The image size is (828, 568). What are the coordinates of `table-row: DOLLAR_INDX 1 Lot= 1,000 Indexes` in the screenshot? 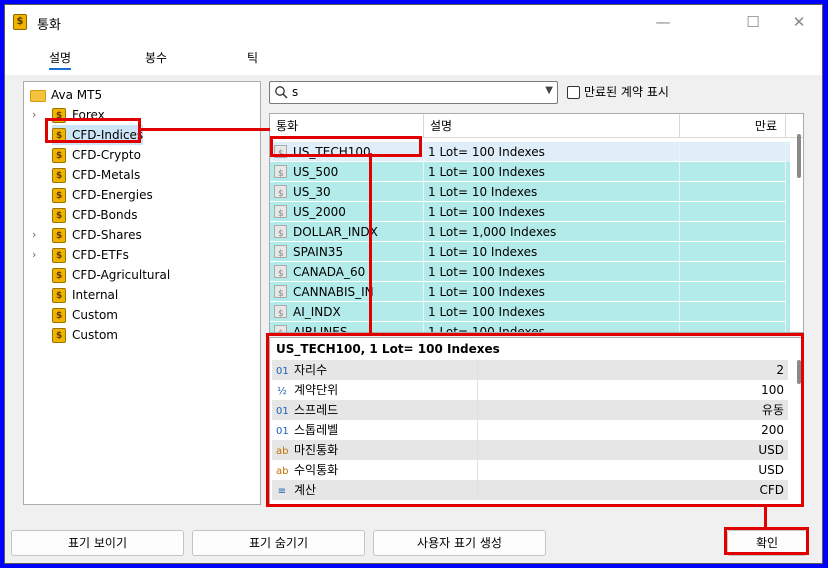 It's located at (530, 232).